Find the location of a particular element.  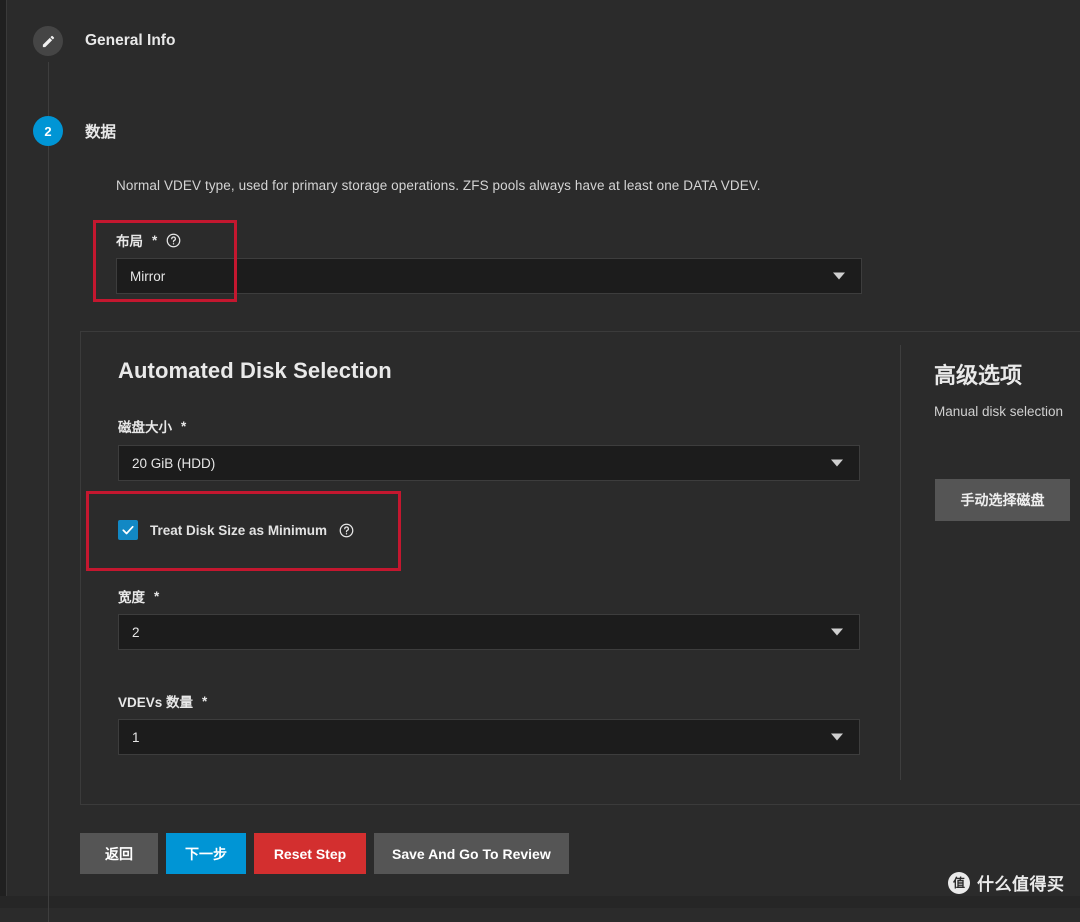

layout-select: Mirror is located at coordinates (489, 276).